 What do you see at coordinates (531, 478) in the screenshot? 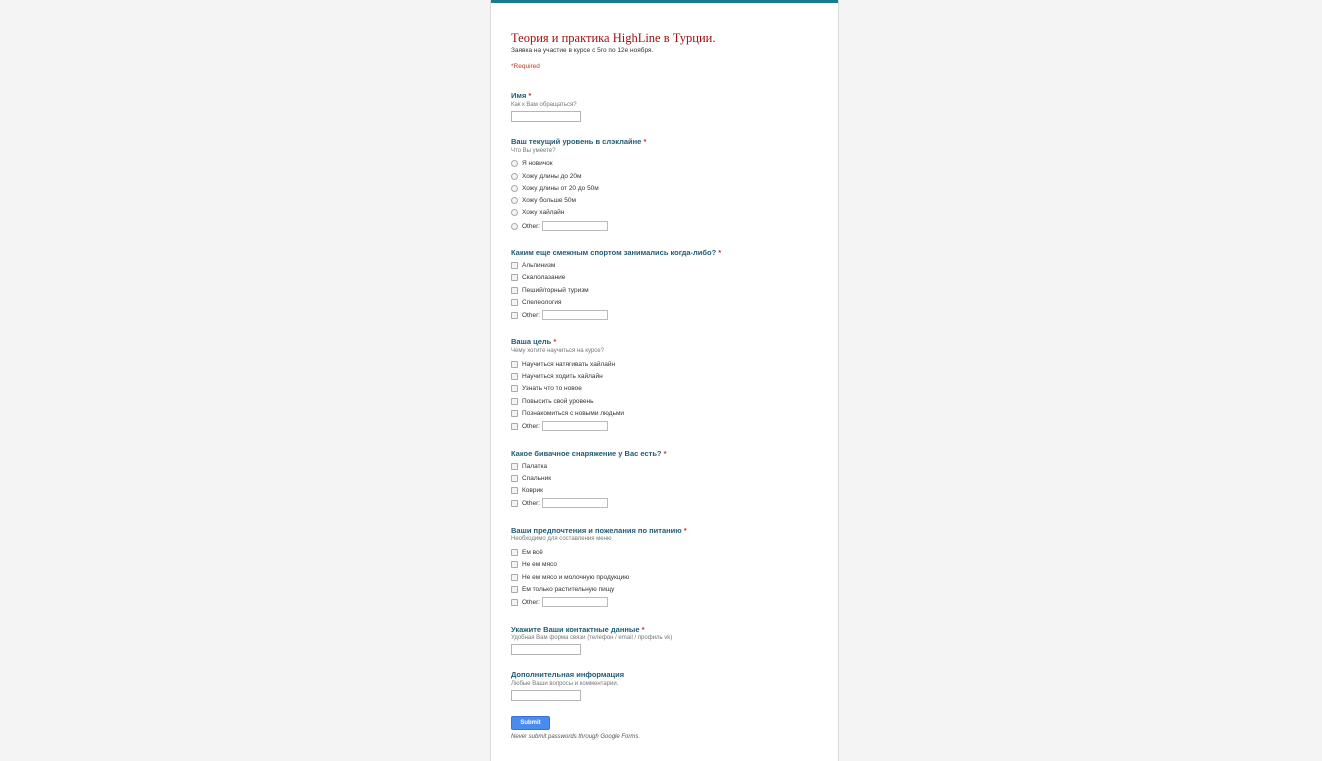
I see `gear-option: Спальник` at bounding box center [531, 478].